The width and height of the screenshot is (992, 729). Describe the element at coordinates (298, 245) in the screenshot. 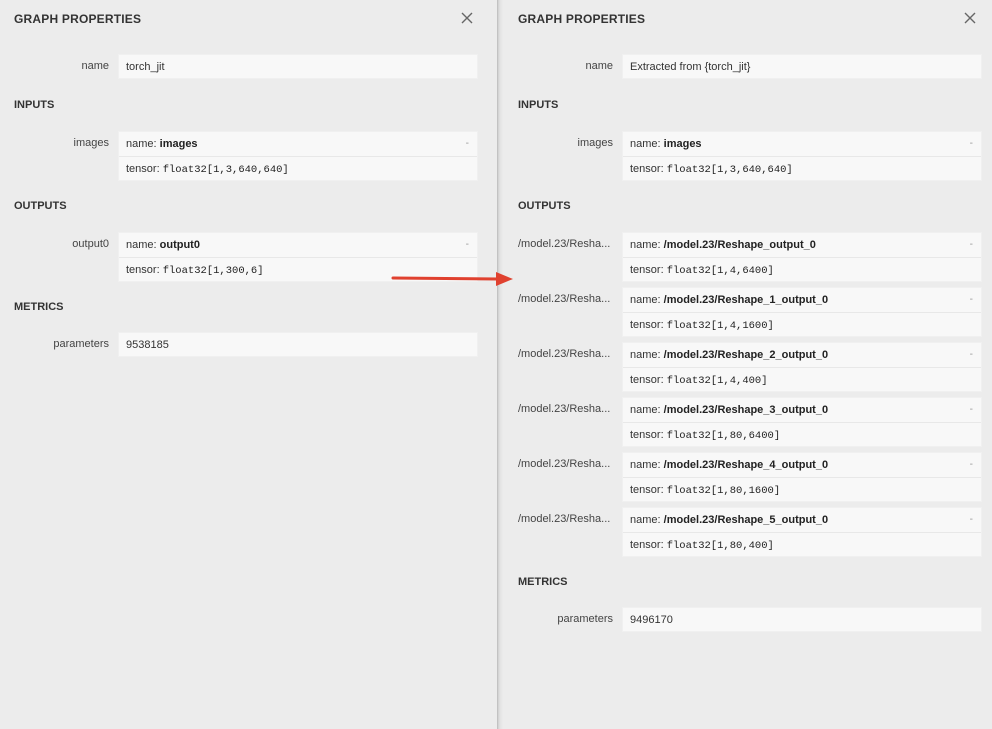

I see `output-name-line: name: output0 -` at that location.